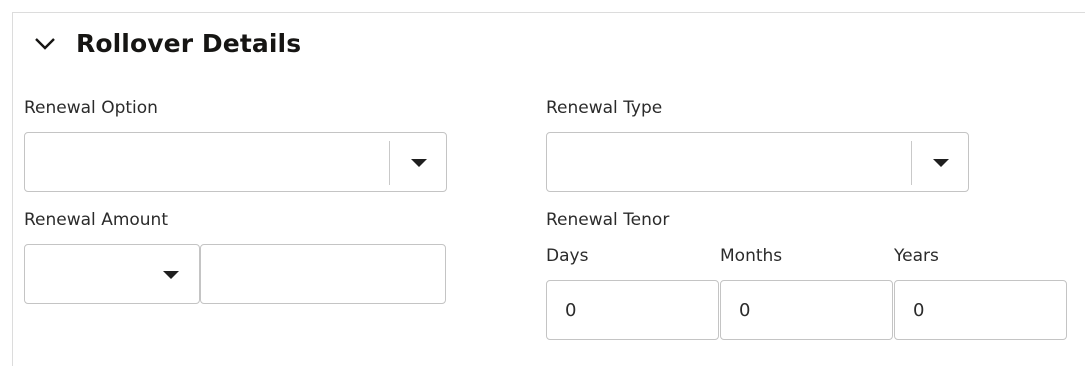  What do you see at coordinates (751, 256) in the screenshot?
I see `tenor-months-label: Months` at bounding box center [751, 256].